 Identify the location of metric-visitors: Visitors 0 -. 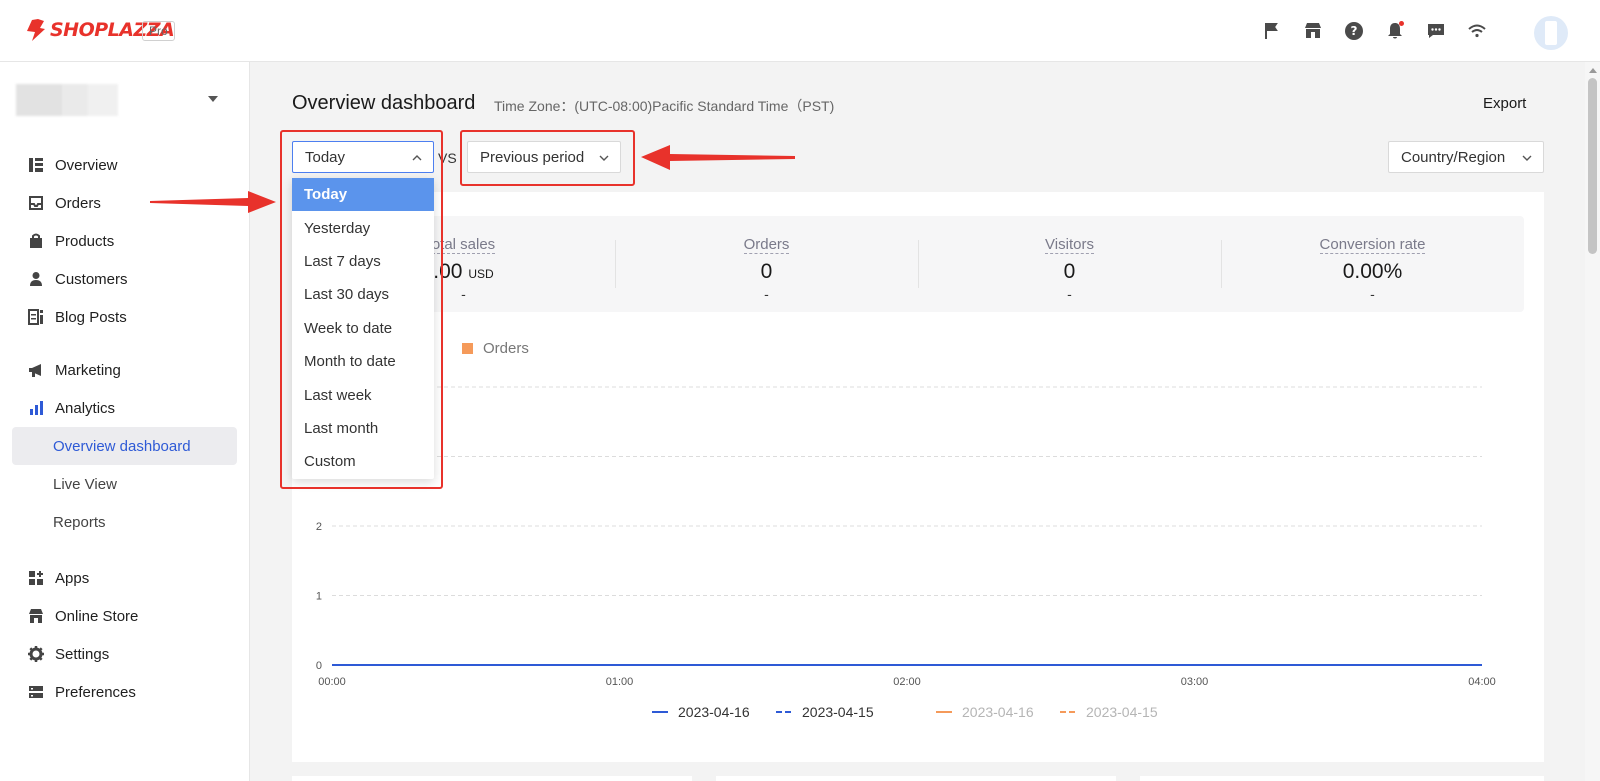
(1069, 264).